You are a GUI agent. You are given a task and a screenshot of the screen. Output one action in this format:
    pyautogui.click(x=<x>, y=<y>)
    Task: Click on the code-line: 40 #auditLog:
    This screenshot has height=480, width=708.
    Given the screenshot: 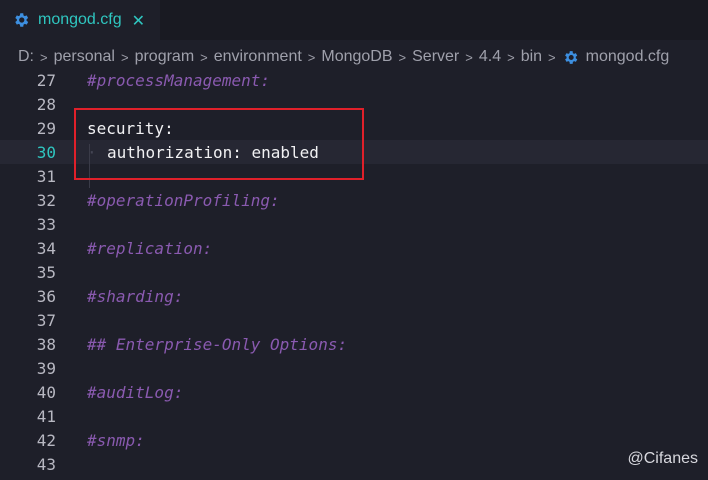 What is the action you would take?
    pyautogui.click(x=354, y=392)
    